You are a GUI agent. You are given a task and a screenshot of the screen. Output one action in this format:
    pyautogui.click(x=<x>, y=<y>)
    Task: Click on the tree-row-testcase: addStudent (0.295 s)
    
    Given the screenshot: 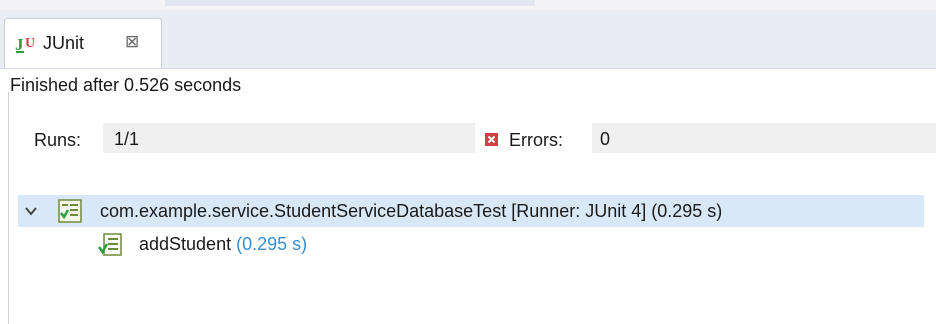 What is the action you would take?
    pyautogui.click(x=468, y=244)
    